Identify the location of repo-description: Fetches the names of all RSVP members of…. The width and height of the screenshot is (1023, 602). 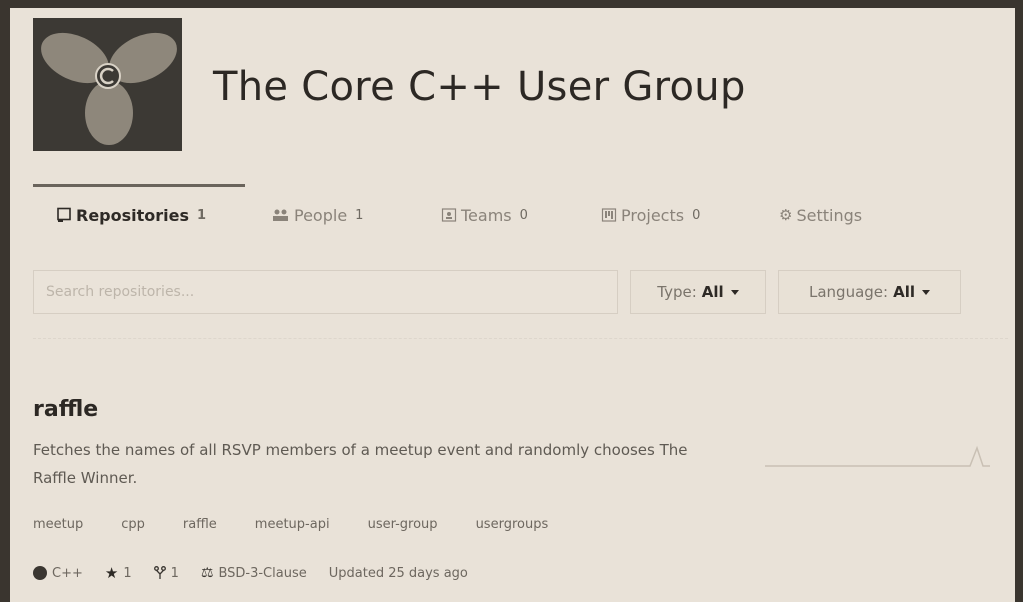
(360, 464).